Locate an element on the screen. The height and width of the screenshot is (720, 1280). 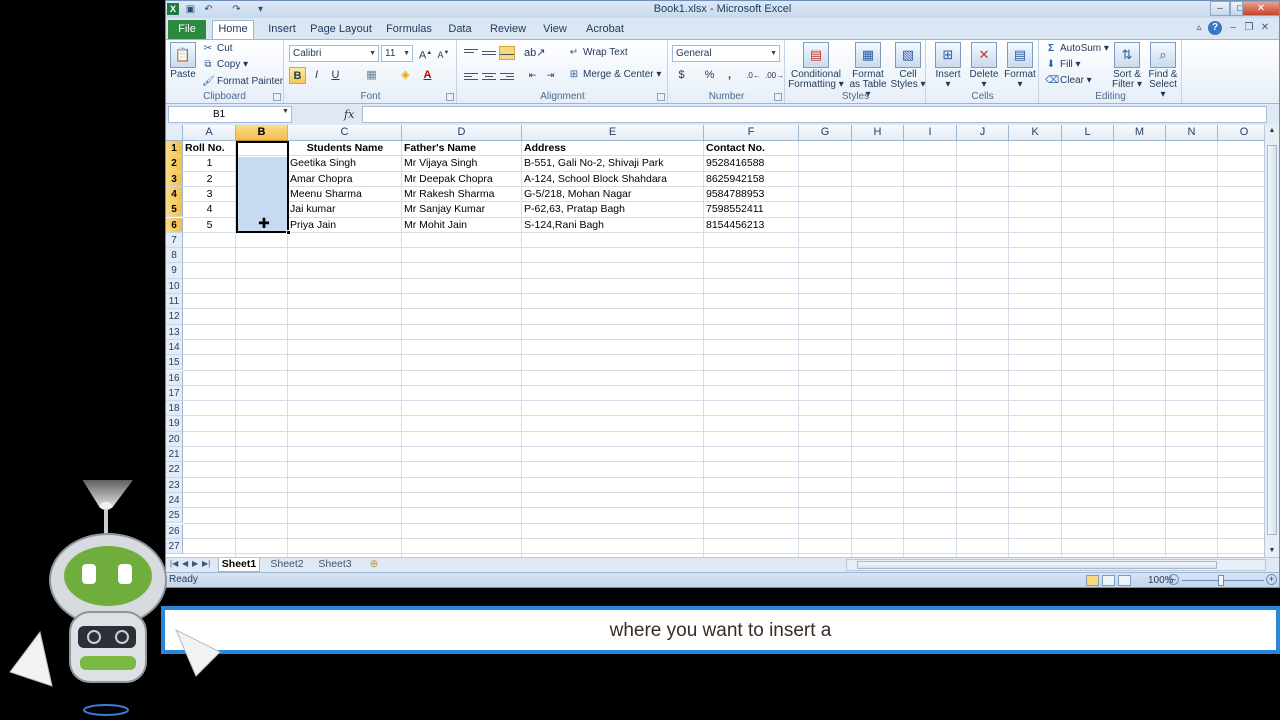
cell-address: P-62,63, Pratap Bagh is located at coordinates (613, 209).